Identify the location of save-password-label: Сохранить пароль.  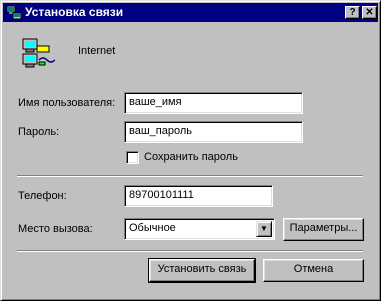
(191, 157).